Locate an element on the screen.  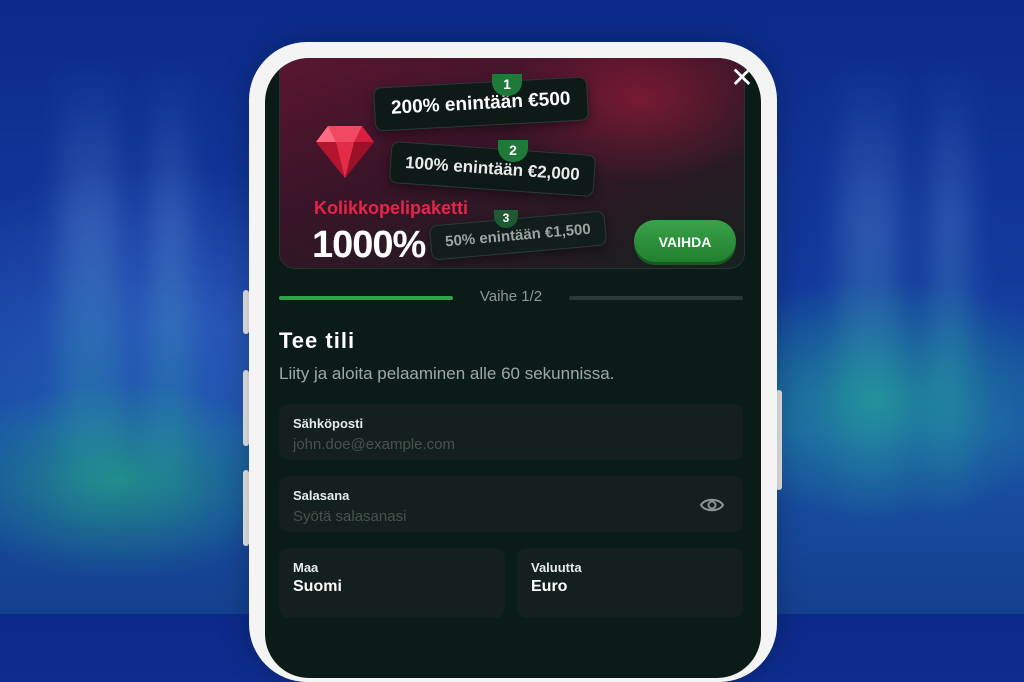
progress-remaining is located at coordinates (656, 298).